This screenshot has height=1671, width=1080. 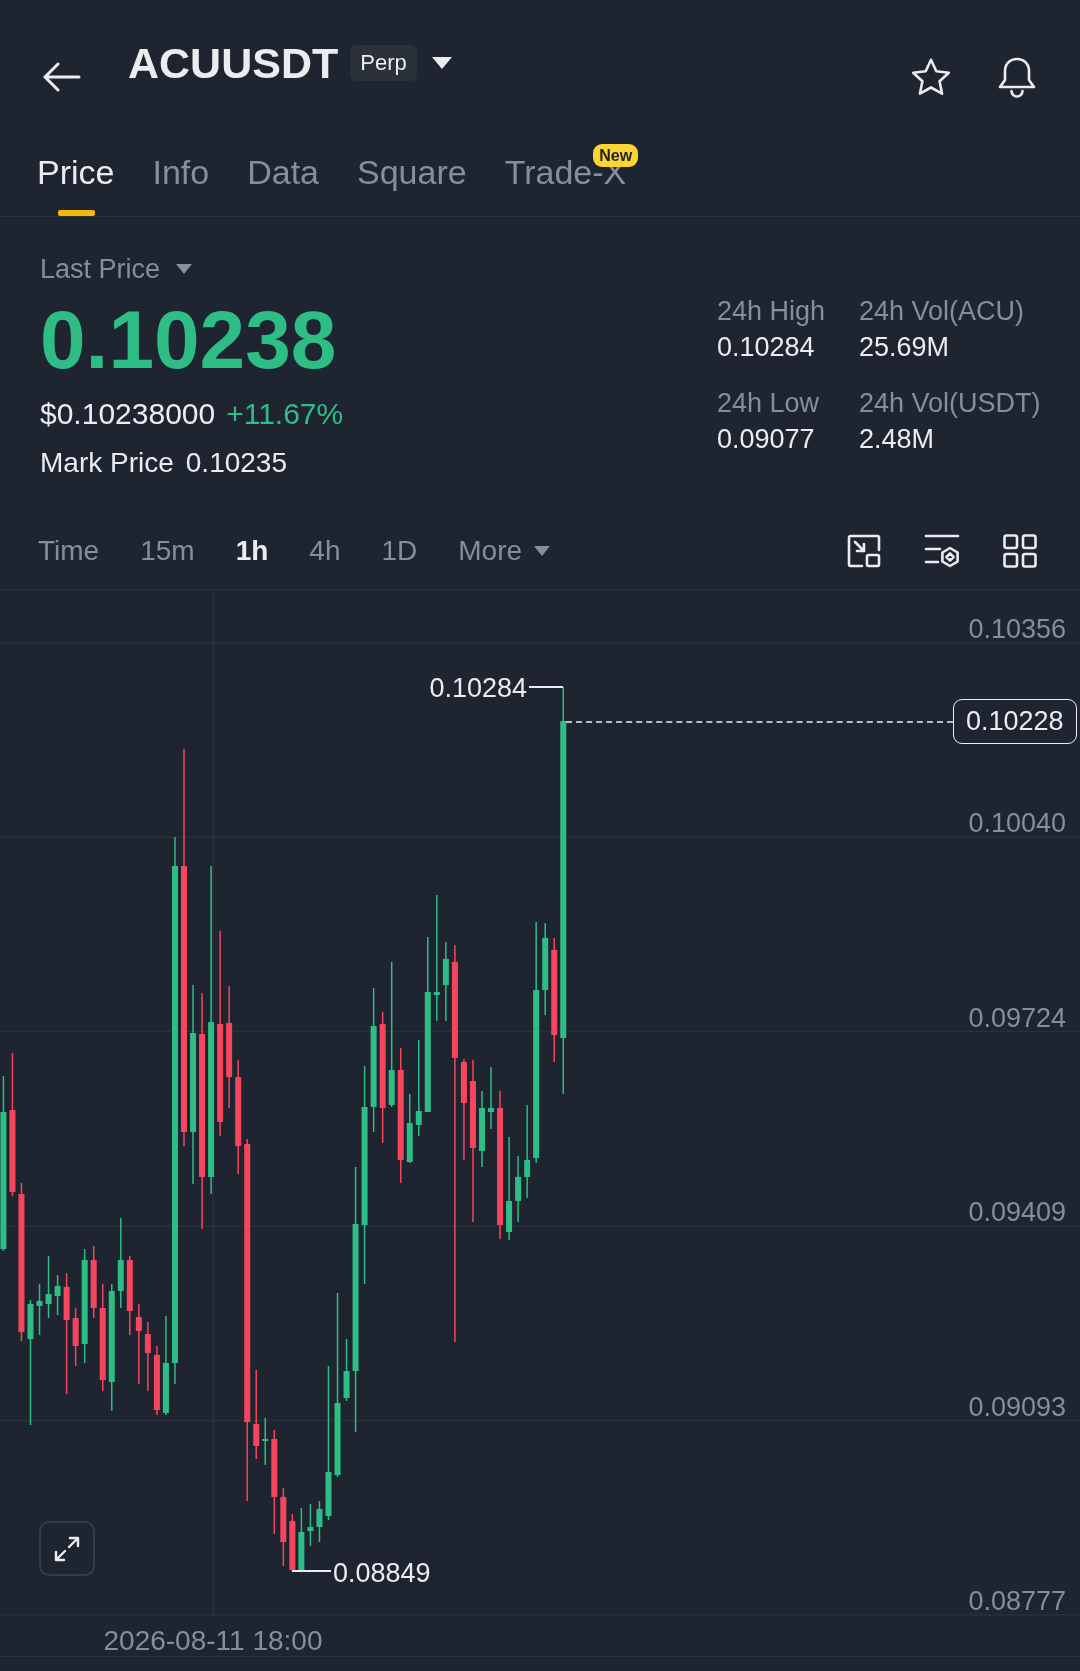 I want to click on current-price-tag: 0.10228, so click(x=1015, y=721).